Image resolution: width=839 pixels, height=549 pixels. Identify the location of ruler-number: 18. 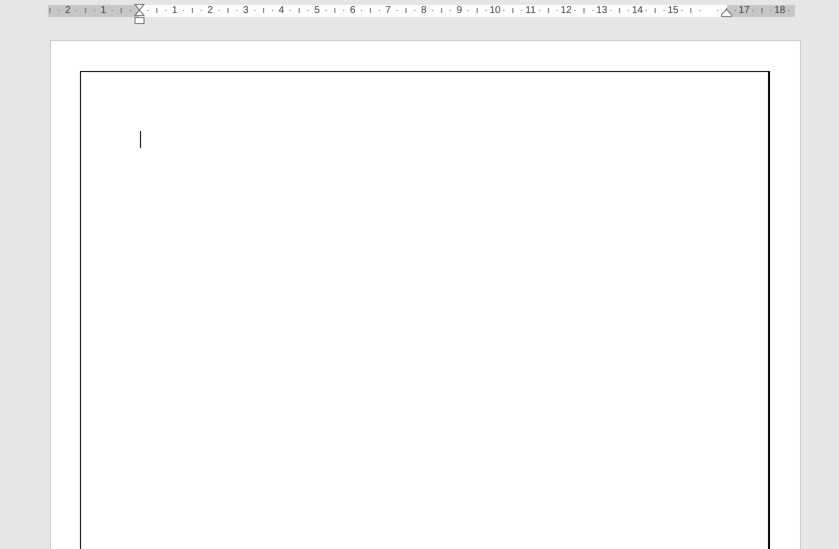
(780, 10).